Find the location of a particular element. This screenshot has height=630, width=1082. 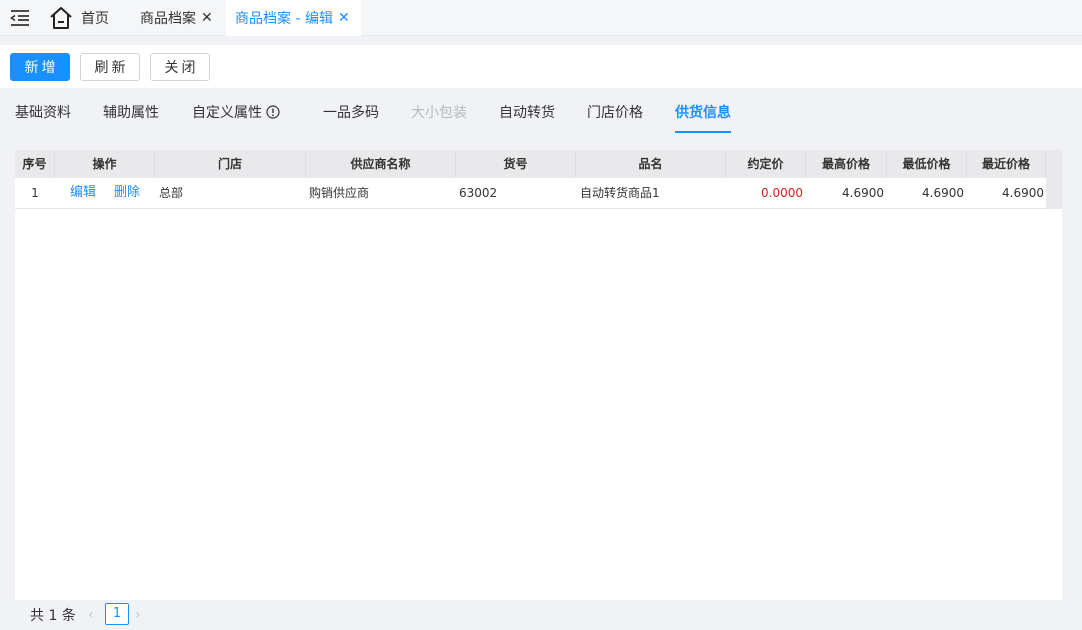

tab-custom-attributes: 自定义属性 is located at coordinates (236, 112).